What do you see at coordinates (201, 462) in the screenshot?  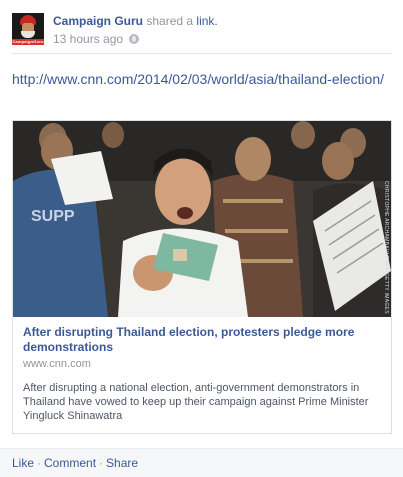 I see `story-actions-bar: Like · Comment · Share` at bounding box center [201, 462].